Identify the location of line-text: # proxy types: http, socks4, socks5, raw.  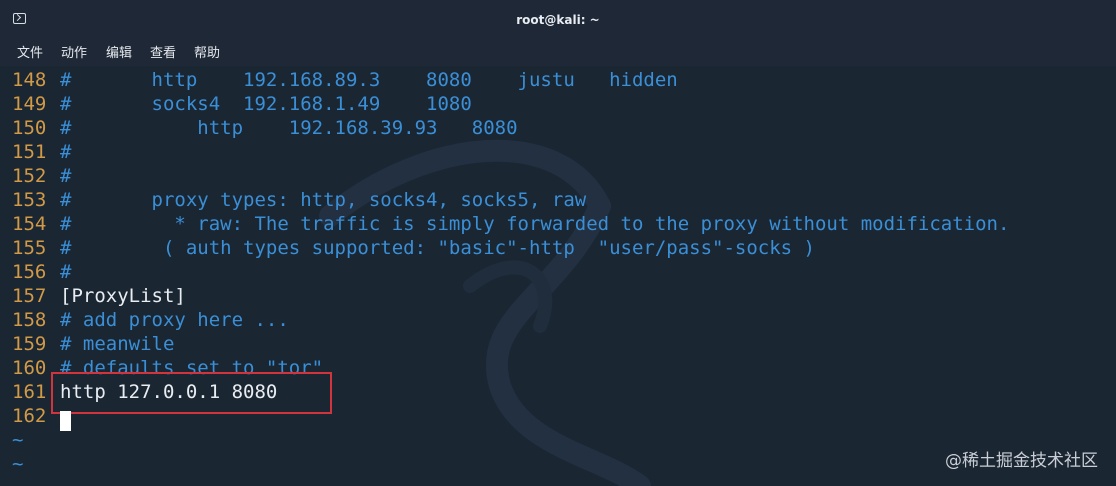
(323, 200).